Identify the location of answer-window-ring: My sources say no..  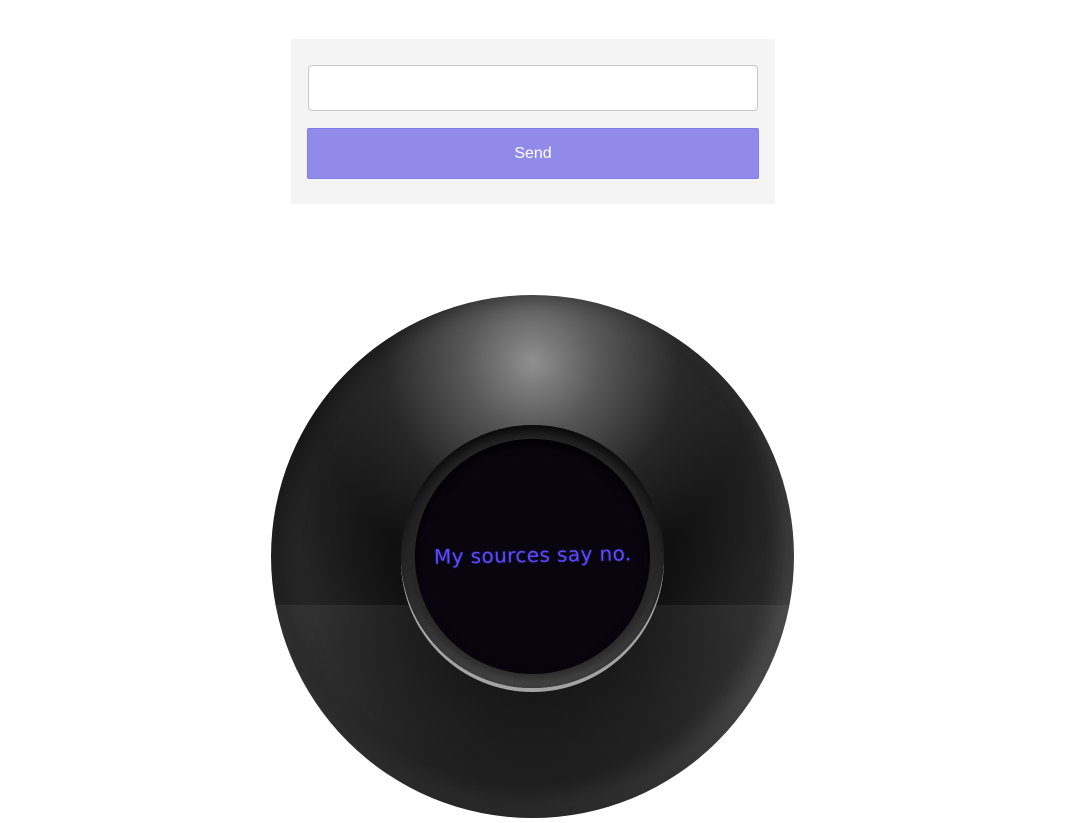
(532, 556).